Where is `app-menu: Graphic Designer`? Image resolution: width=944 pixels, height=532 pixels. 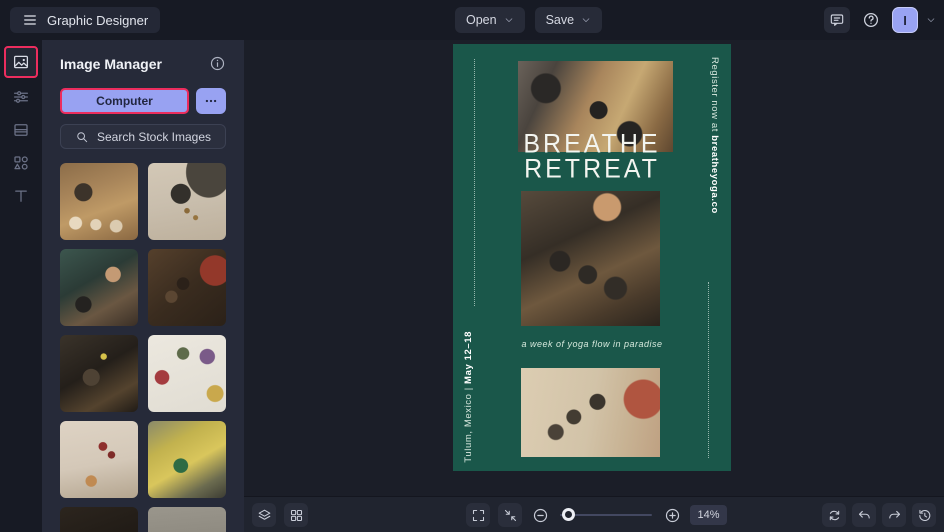 app-menu: Graphic Designer is located at coordinates (85, 20).